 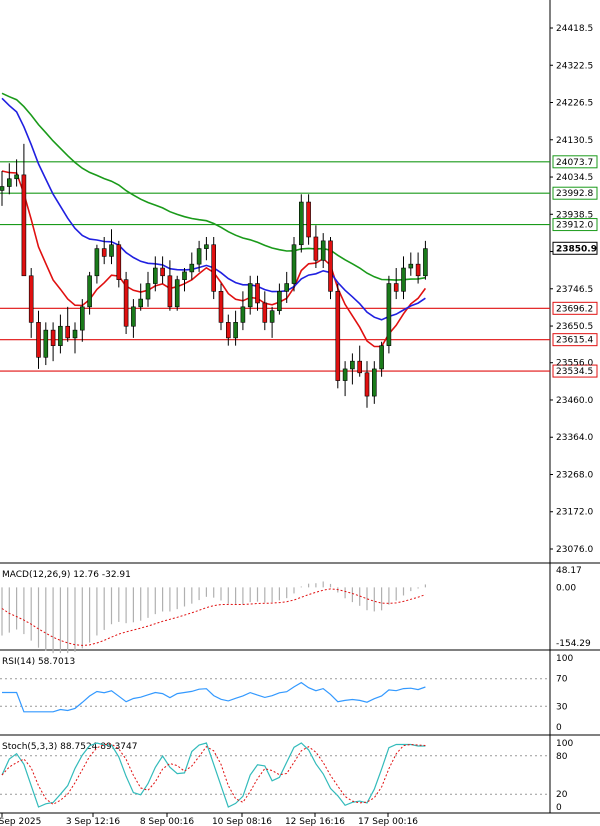 What do you see at coordinates (562, 757) in the screenshot?
I see `stoch-level-label: 80` at bounding box center [562, 757].